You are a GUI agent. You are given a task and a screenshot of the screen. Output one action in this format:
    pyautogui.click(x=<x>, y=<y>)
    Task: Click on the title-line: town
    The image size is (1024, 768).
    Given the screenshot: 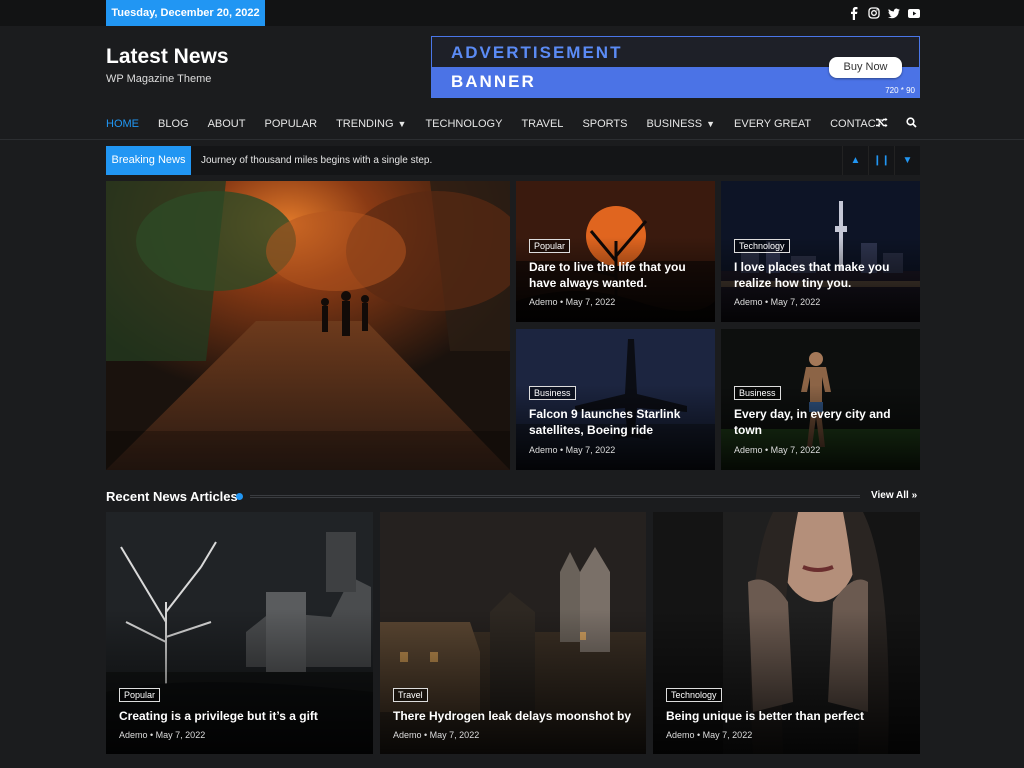 What is the action you would take?
    pyautogui.click(x=748, y=430)
    